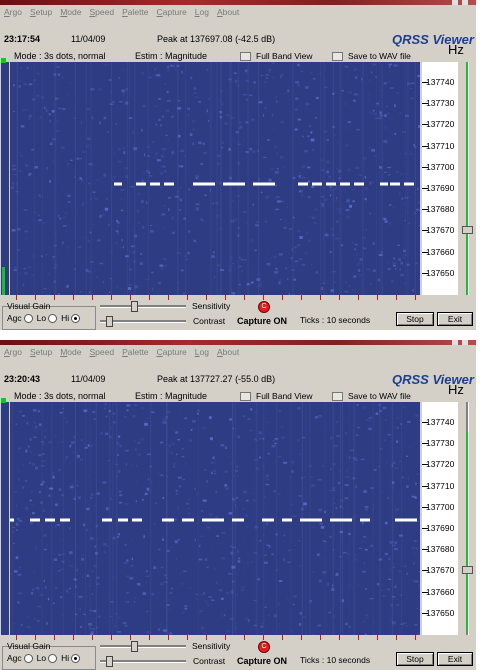 The height and width of the screenshot is (670, 482). I want to click on noise-streak, so click(111, 178).